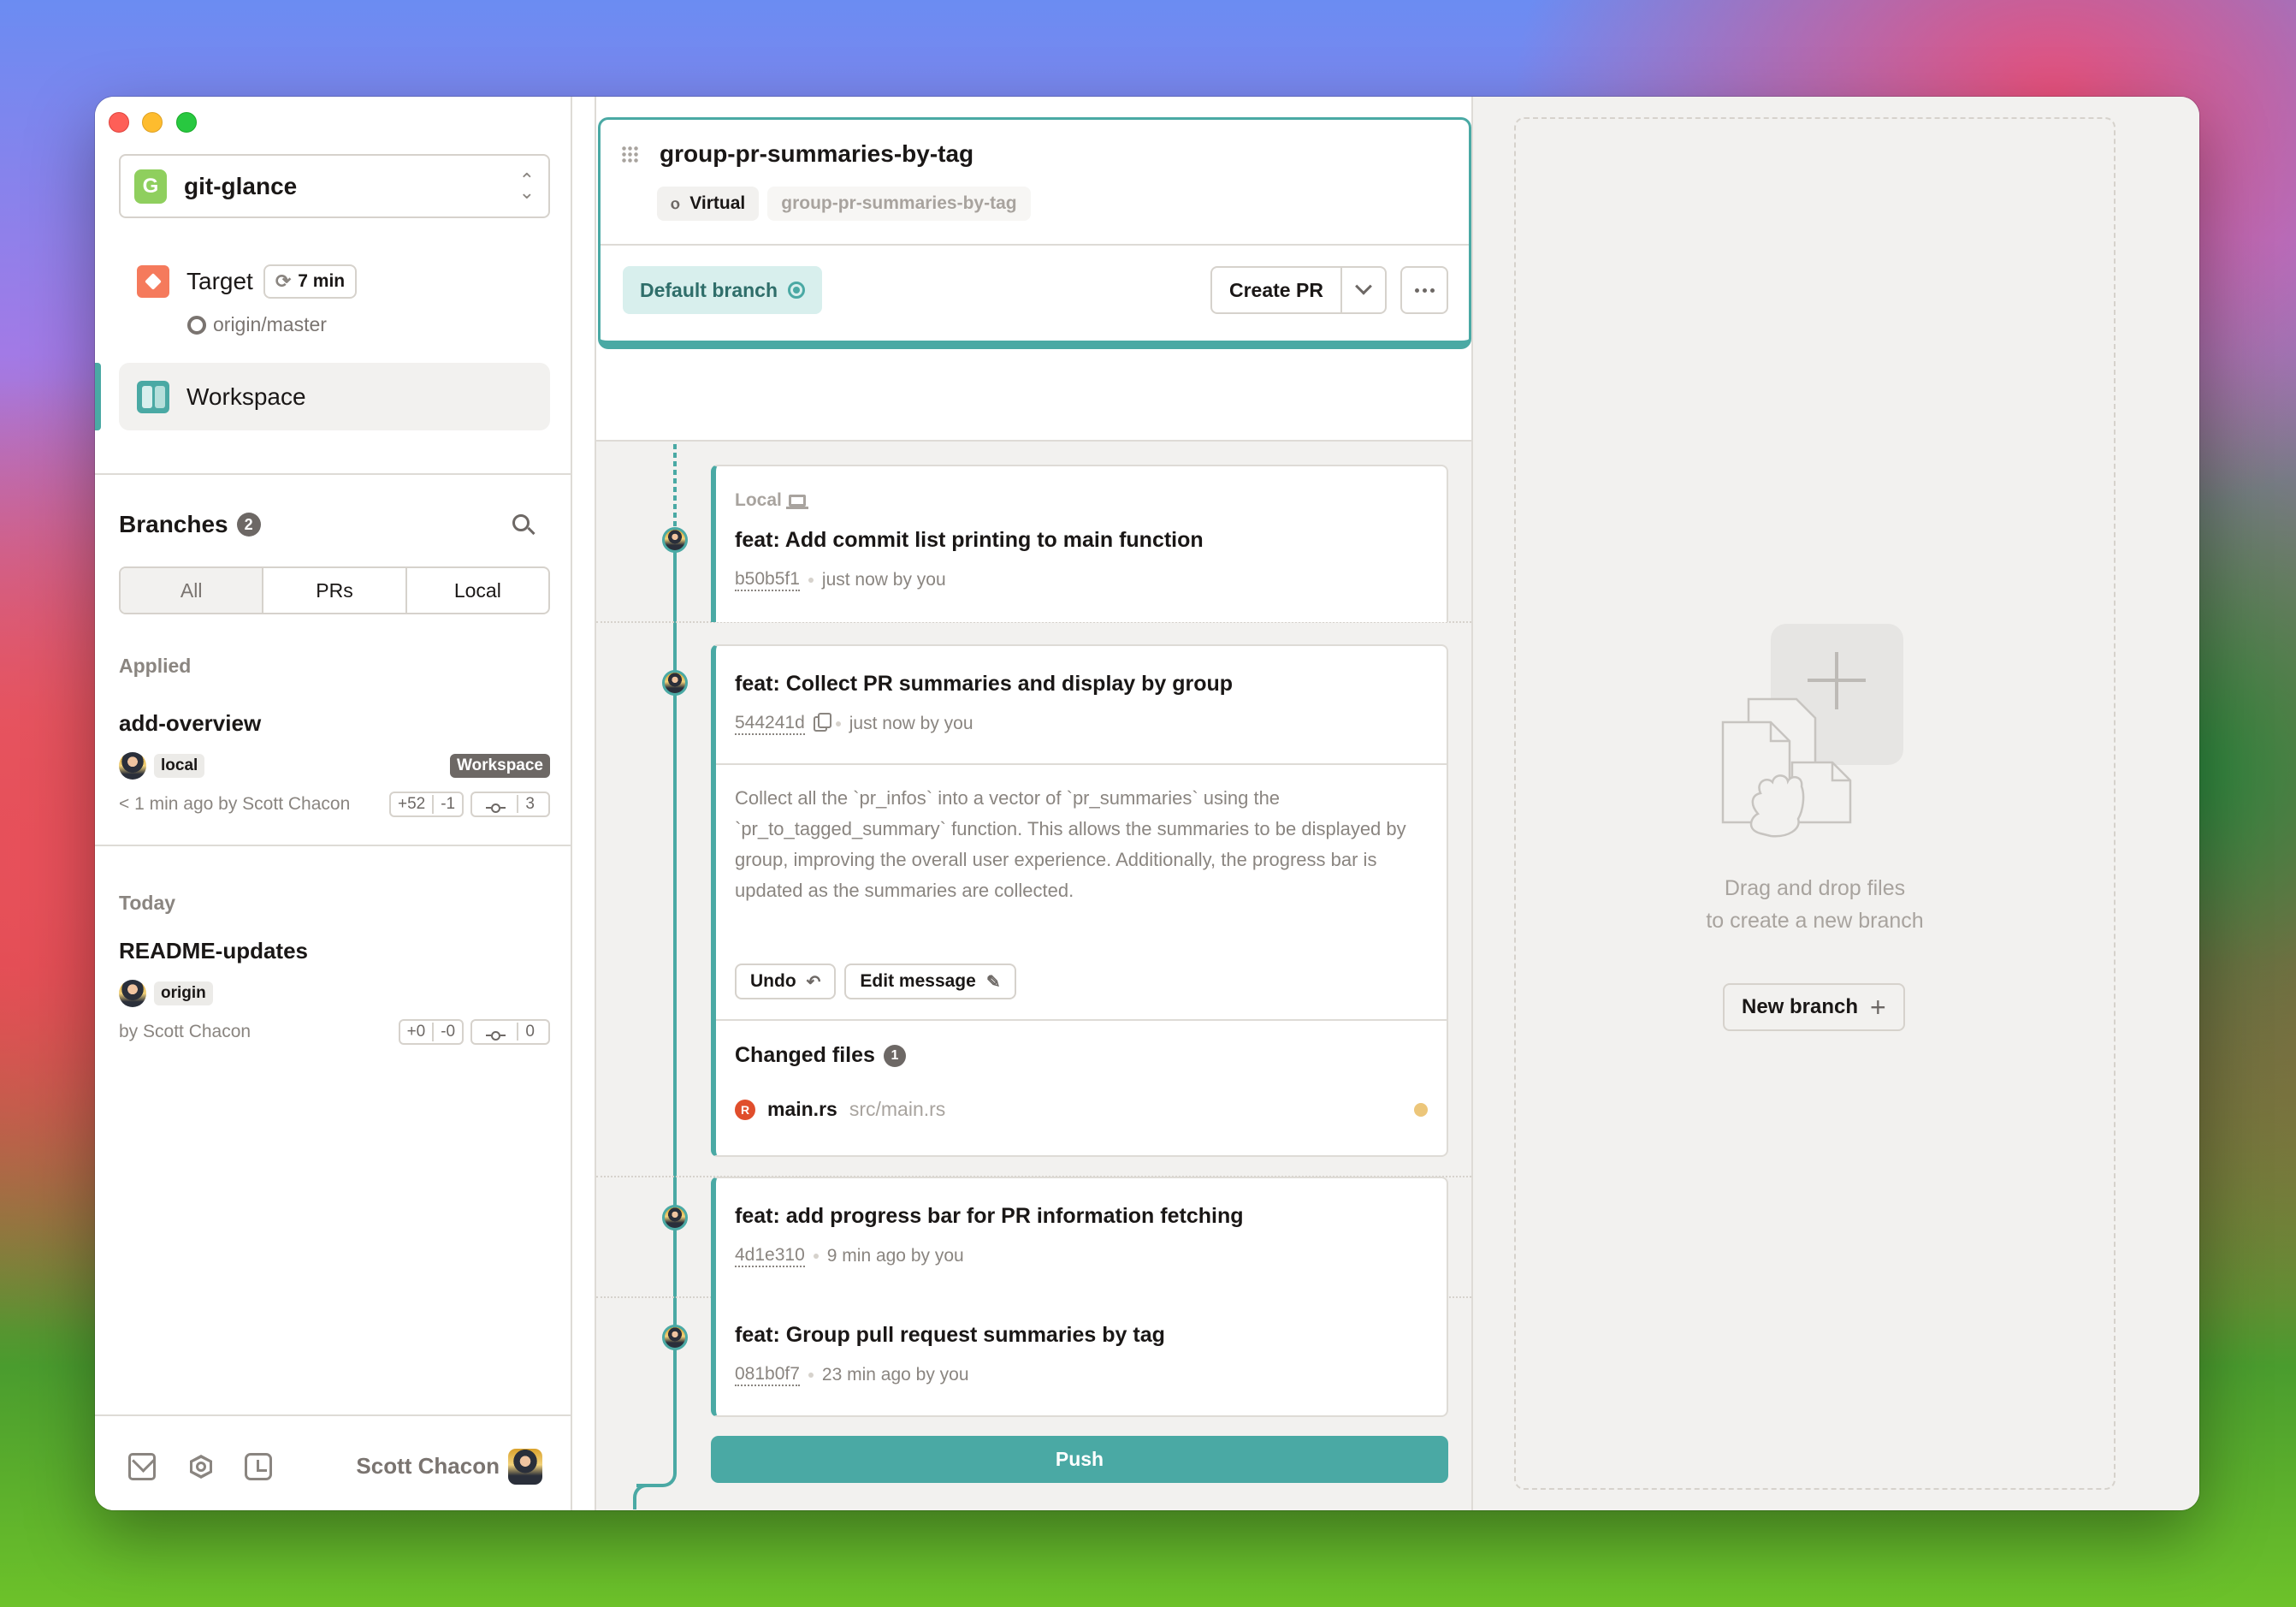 Image resolution: width=2296 pixels, height=1607 pixels. Describe the element at coordinates (771, 500) in the screenshot. I see `local-label: Local` at that location.